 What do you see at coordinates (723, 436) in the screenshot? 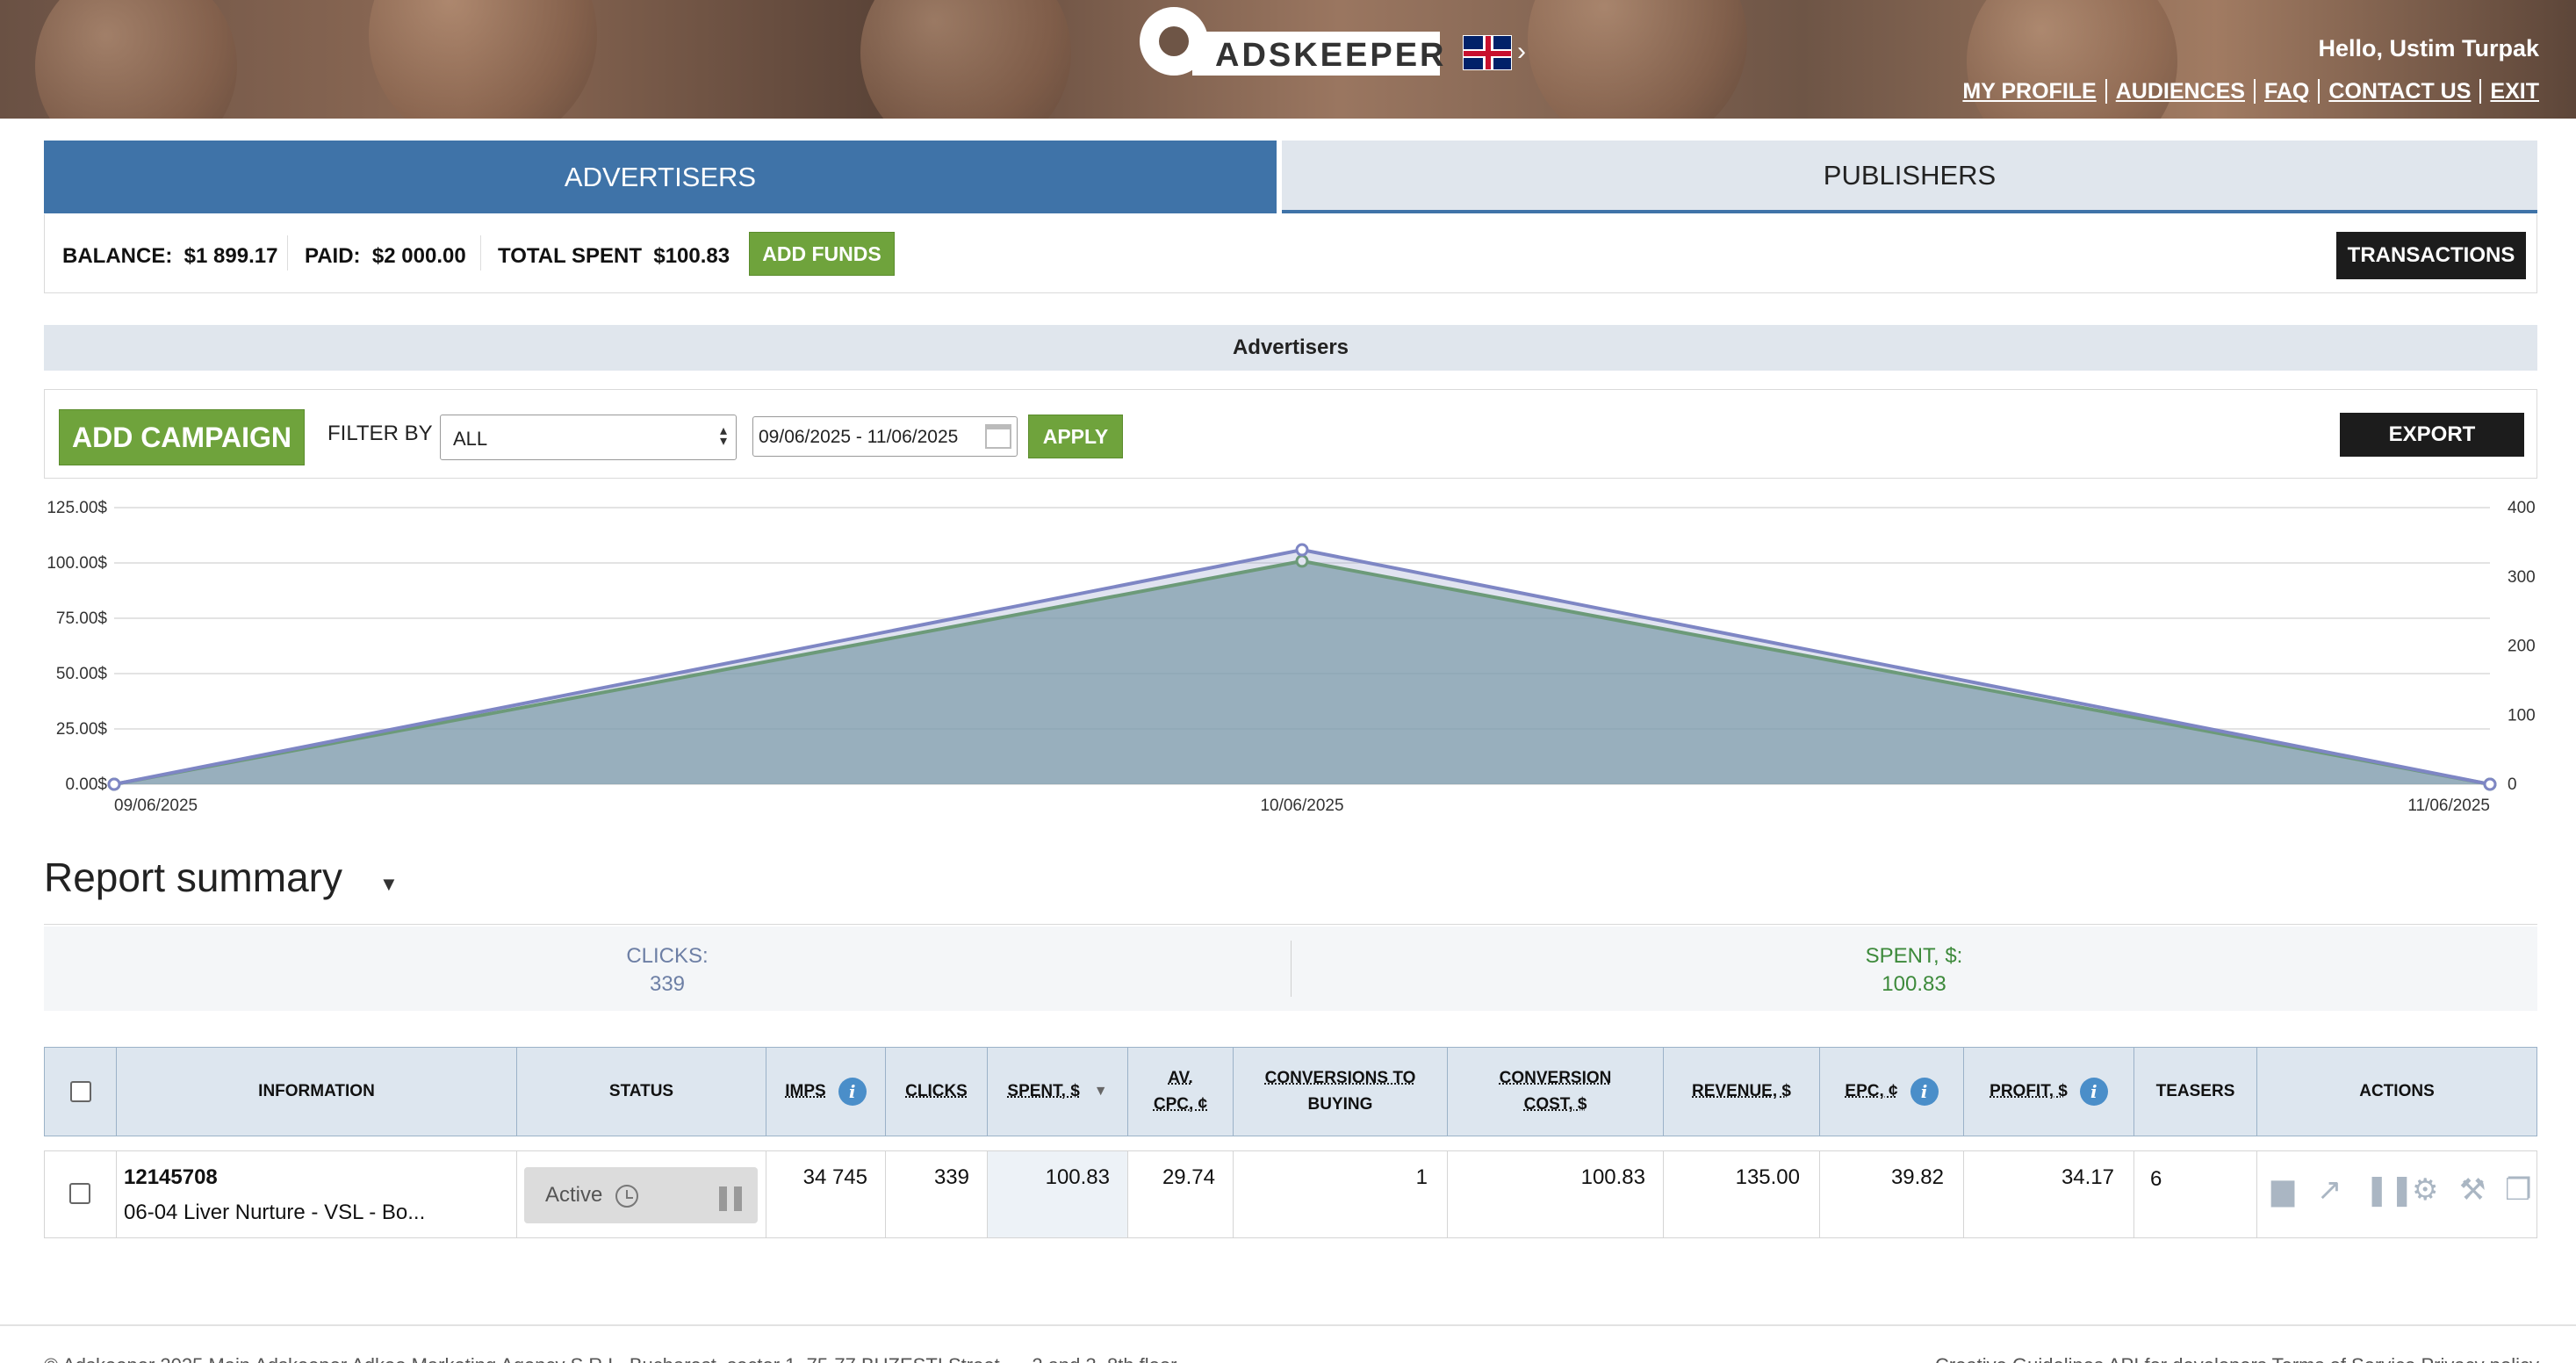
I see `select-arrows-icon: ▴ ▾` at bounding box center [723, 436].